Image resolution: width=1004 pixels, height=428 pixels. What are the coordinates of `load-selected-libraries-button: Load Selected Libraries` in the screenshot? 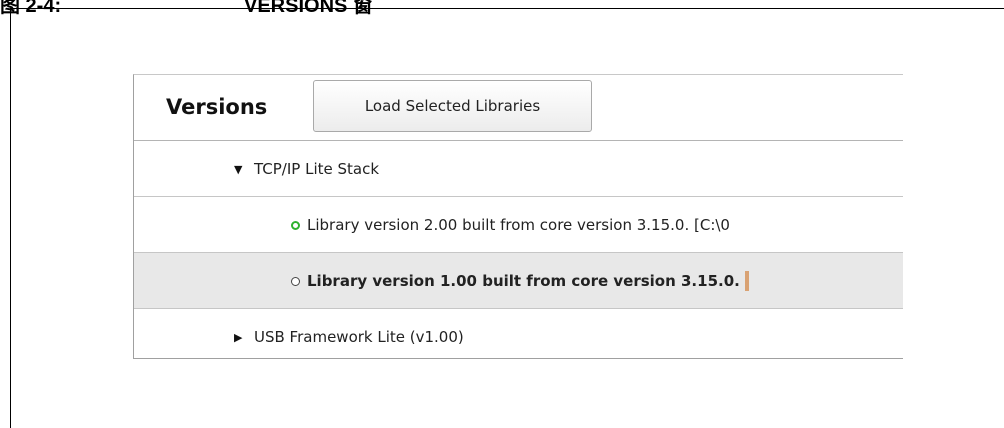 It's located at (452, 106).